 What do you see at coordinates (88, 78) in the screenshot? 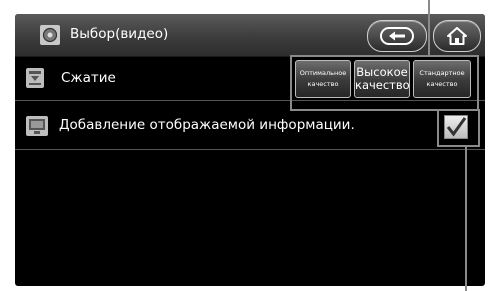
I see `compression-label: Сжатие` at bounding box center [88, 78].